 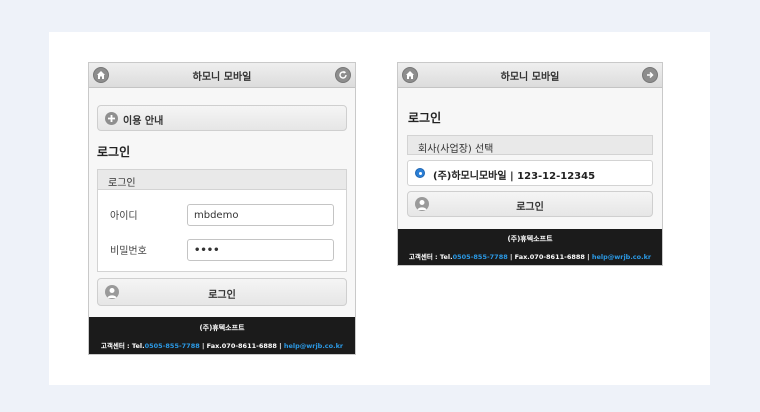 I want to click on company-option: (주)하모니모바일 | 123-12-12345, so click(x=530, y=173).